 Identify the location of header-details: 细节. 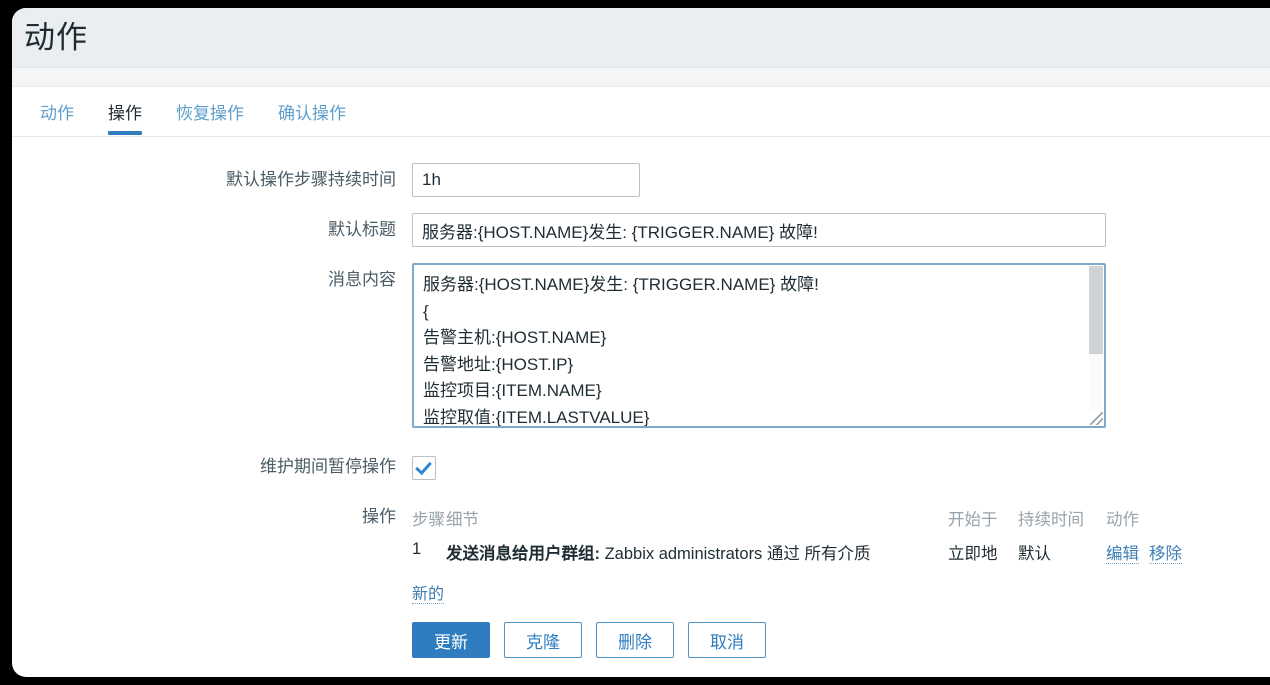
(462, 520).